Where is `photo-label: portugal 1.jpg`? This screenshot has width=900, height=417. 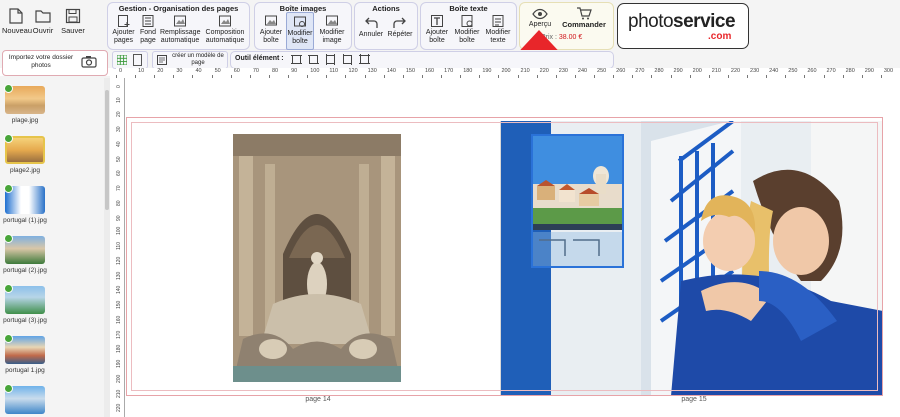 photo-label: portugal 1.jpg is located at coordinates (25, 370).